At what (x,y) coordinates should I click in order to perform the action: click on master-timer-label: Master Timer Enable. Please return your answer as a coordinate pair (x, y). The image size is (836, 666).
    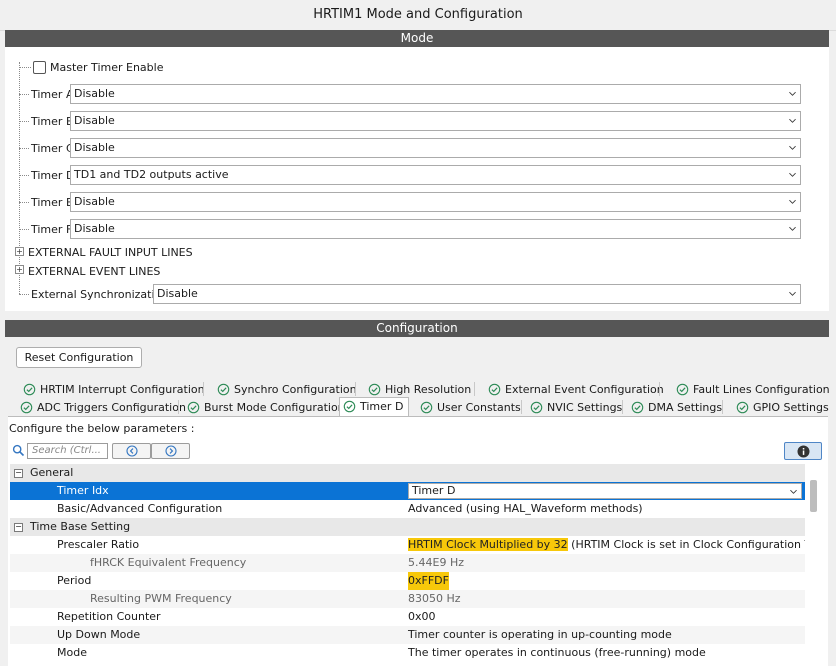
    Looking at the image, I should click on (107, 67).